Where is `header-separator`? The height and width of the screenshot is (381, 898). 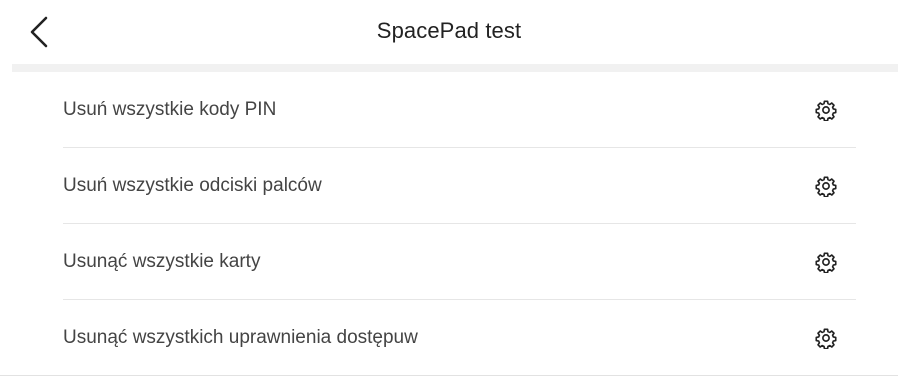
header-separator is located at coordinates (455, 68).